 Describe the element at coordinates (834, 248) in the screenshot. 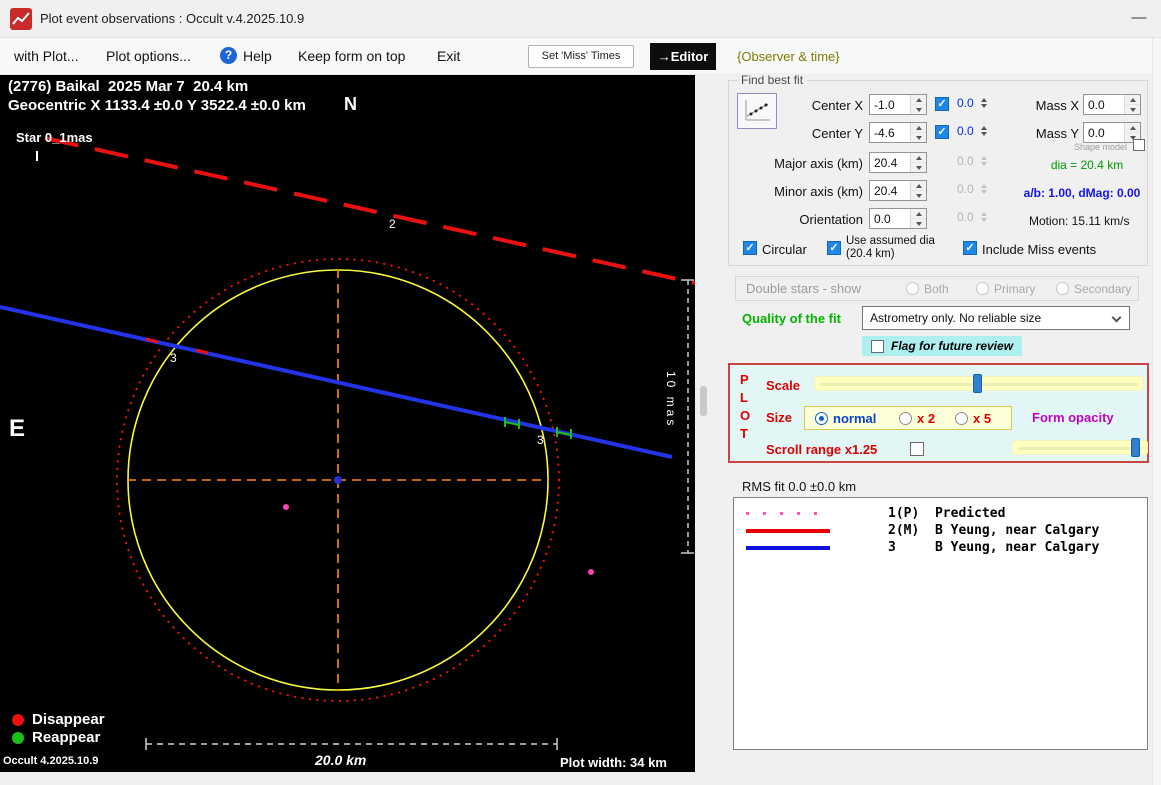

I see `use-assumed-dia-checkbox: ✓` at that location.